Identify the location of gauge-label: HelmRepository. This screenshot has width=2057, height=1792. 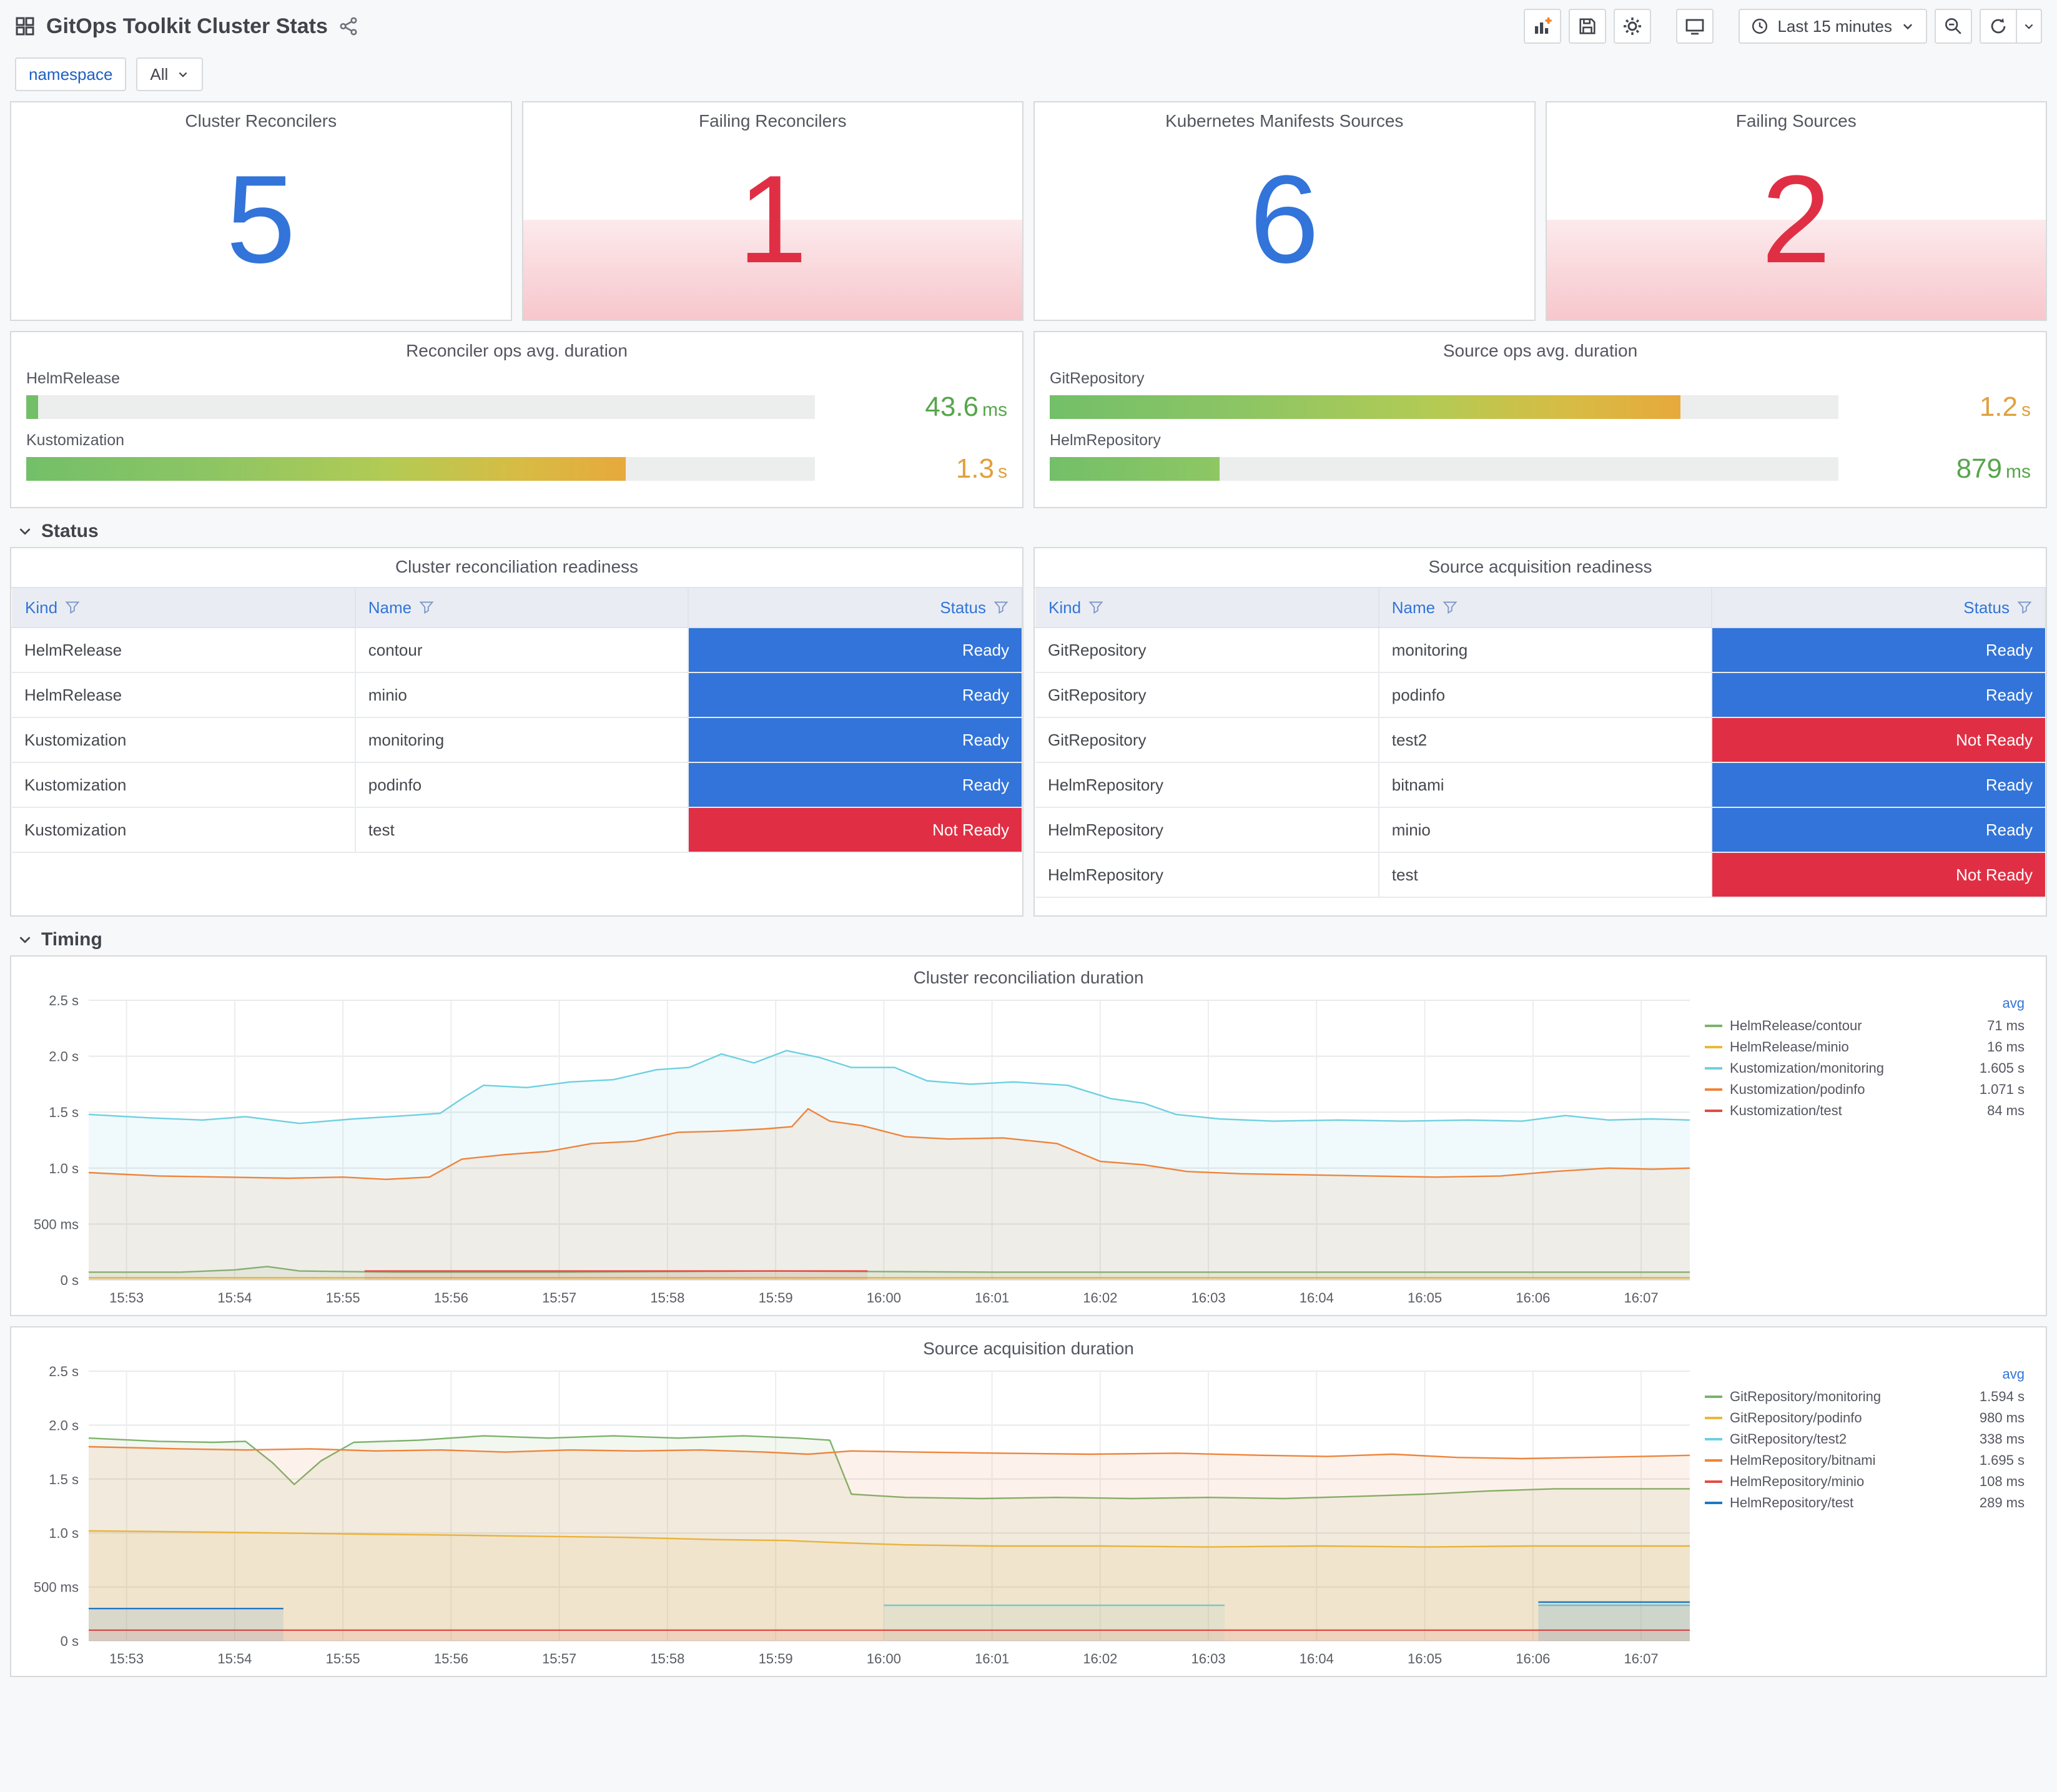
(1105, 440).